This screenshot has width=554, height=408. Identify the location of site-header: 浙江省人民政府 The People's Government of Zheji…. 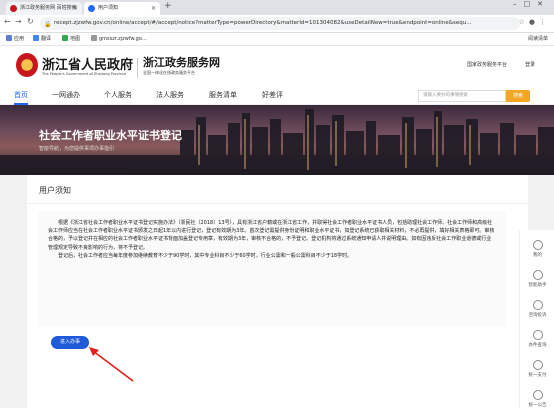
(277, 67).